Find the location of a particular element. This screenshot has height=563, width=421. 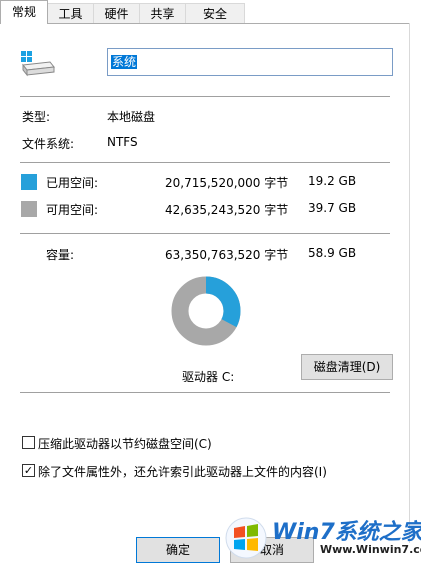

used-space-swatch is located at coordinates (29, 182).